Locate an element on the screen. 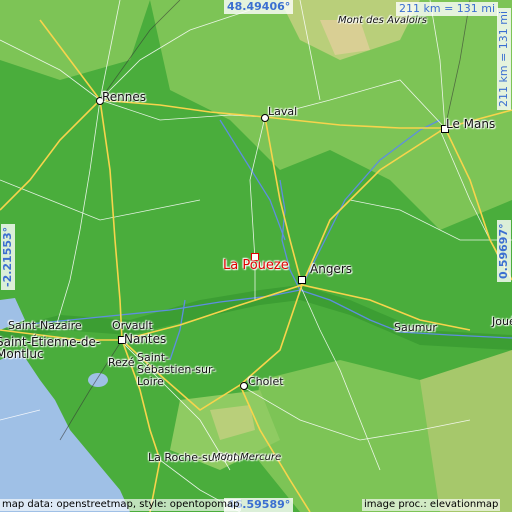 The image size is (512, 512). label-cholet: Cholet is located at coordinates (266, 381).